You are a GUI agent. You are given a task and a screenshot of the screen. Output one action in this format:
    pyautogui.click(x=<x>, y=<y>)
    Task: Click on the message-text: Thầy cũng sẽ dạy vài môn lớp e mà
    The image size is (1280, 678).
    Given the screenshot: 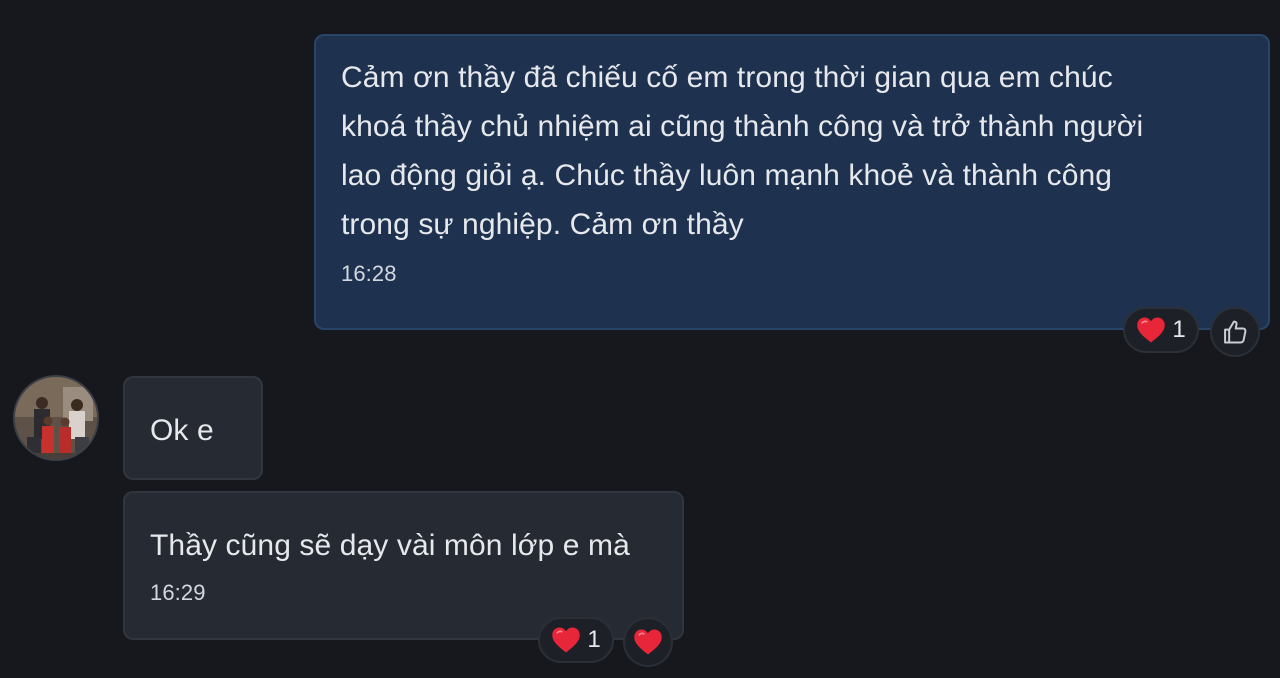 What is the action you would take?
    pyautogui.click(x=390, y=545)
    